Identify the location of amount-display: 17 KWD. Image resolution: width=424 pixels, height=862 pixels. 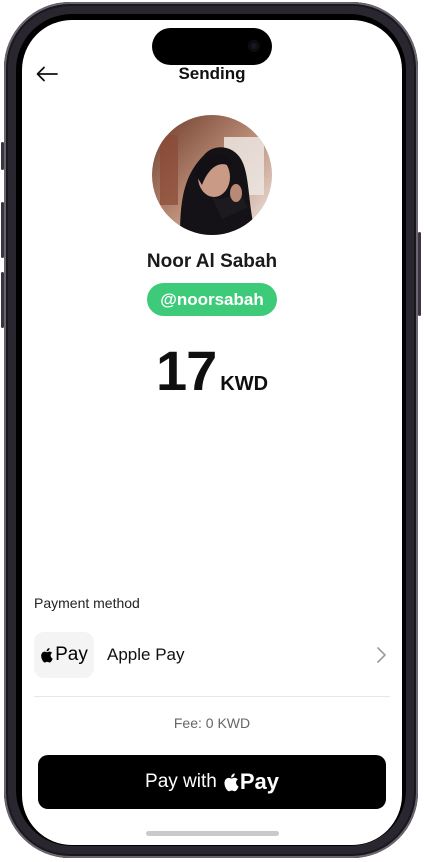
(212, 370).